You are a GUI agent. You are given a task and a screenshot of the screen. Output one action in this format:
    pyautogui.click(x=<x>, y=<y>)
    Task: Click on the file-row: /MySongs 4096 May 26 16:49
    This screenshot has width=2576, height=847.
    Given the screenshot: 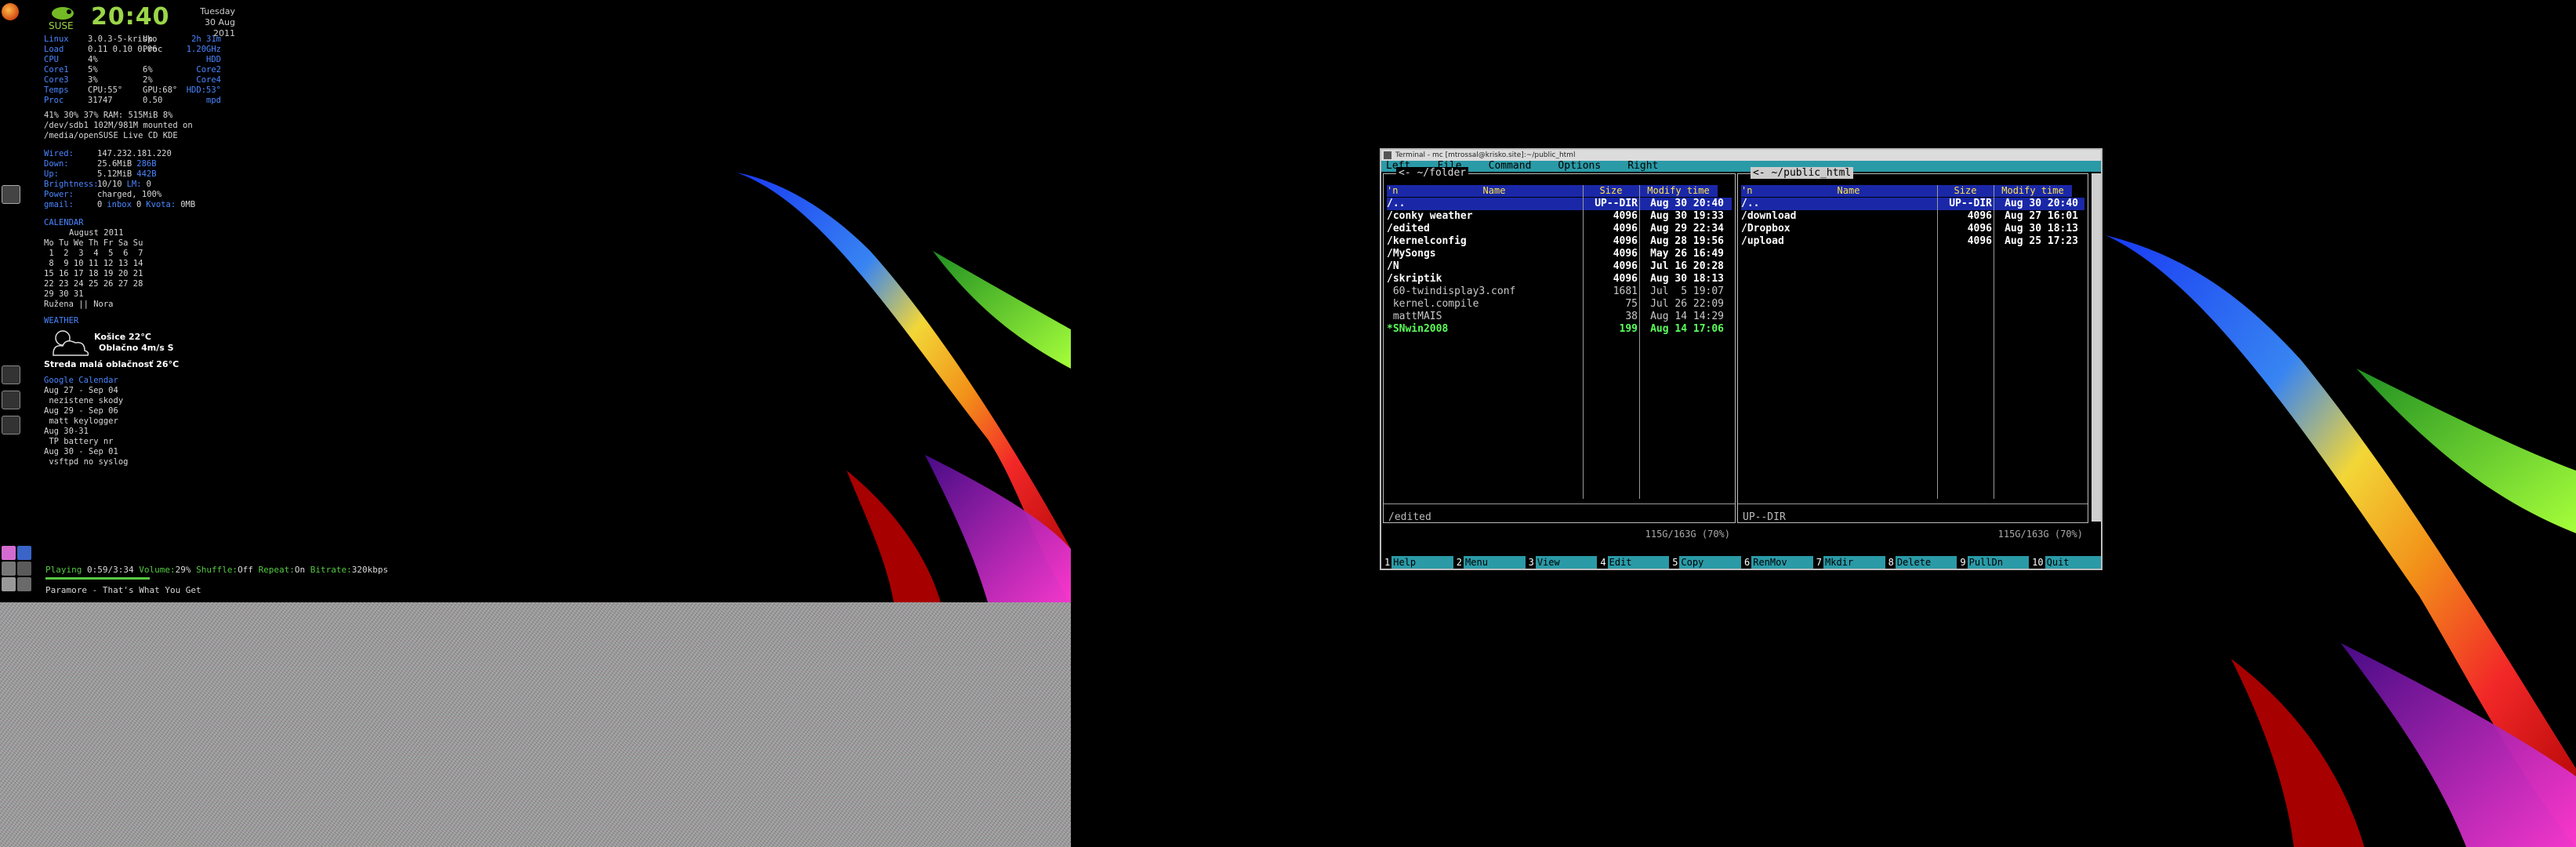 What is the action you would take?
    pyautogui.click(x=1560, y=254)
    